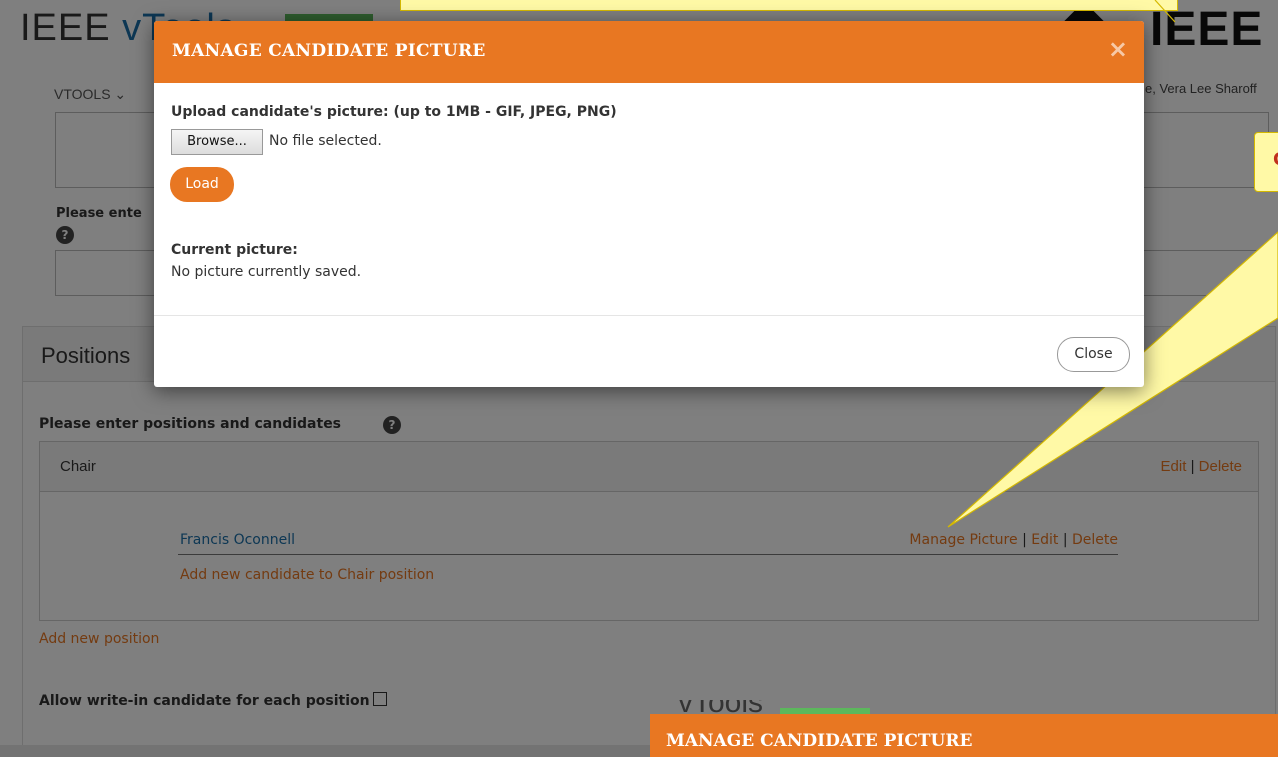 This screenshot has width=1278, height=757. What do you see at coordinates (202, 184) in the screenshot?
I see `load-button: Load` at bounding box center [202, 184].